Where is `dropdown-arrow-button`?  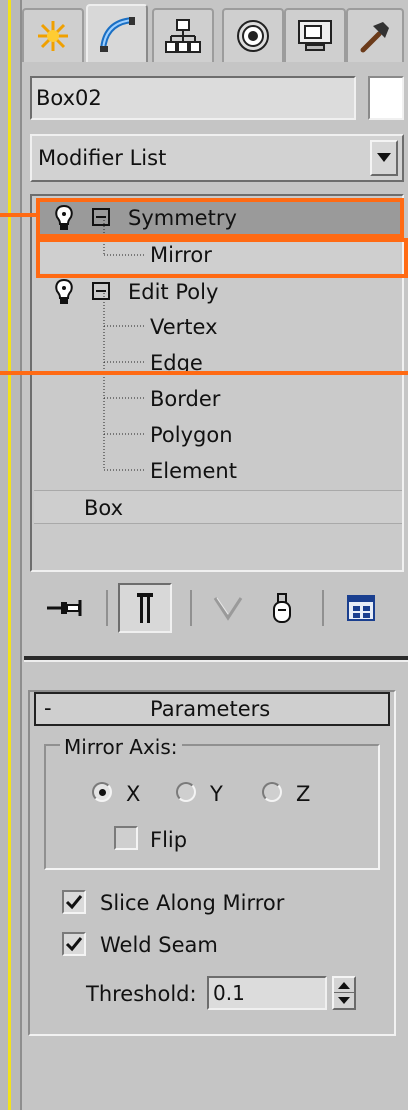 dropdown-arrow-button is located at coordinates (384, 158).